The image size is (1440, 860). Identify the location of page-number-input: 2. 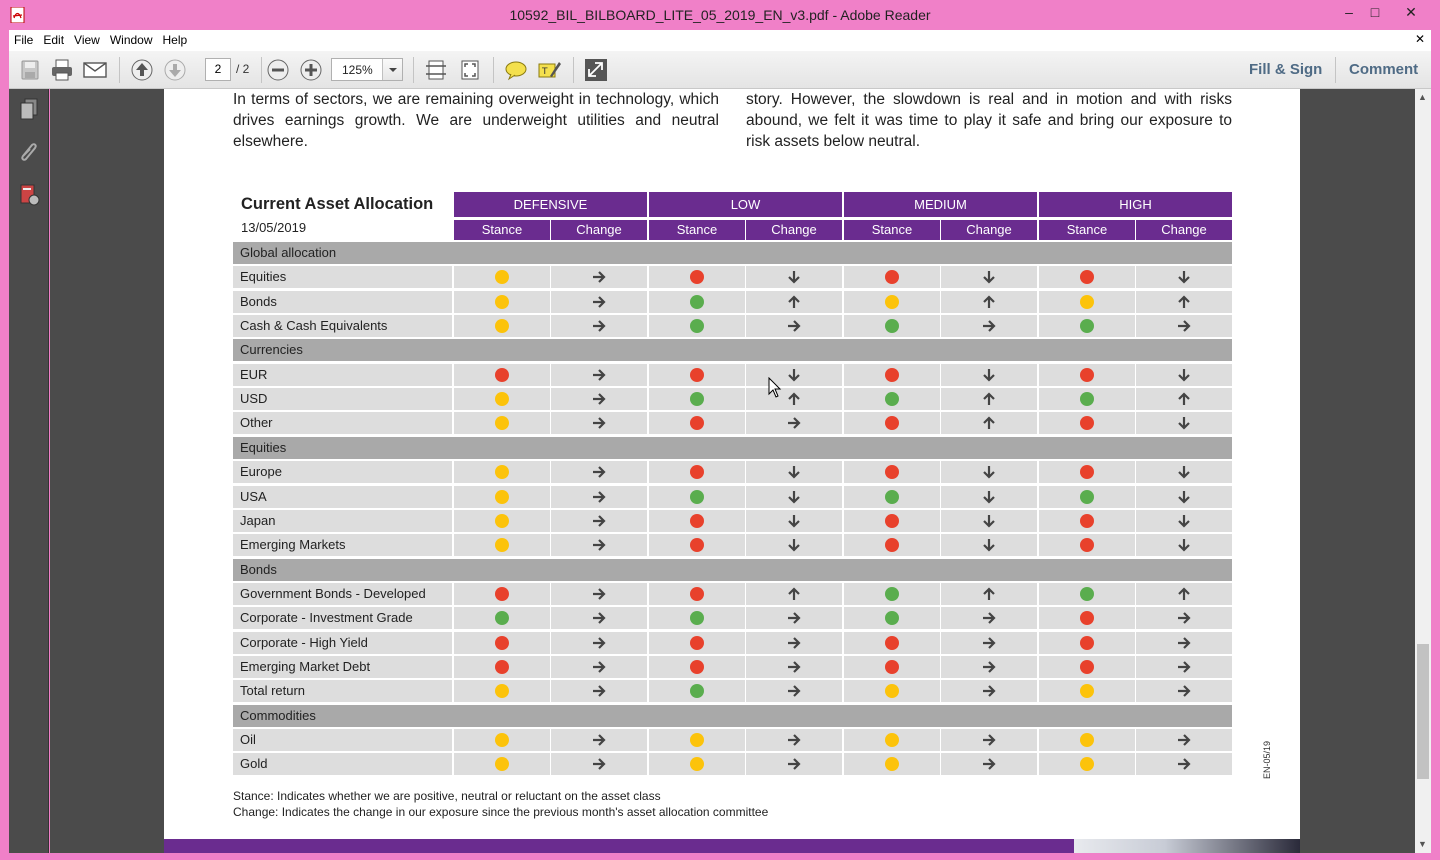
(218, 69).